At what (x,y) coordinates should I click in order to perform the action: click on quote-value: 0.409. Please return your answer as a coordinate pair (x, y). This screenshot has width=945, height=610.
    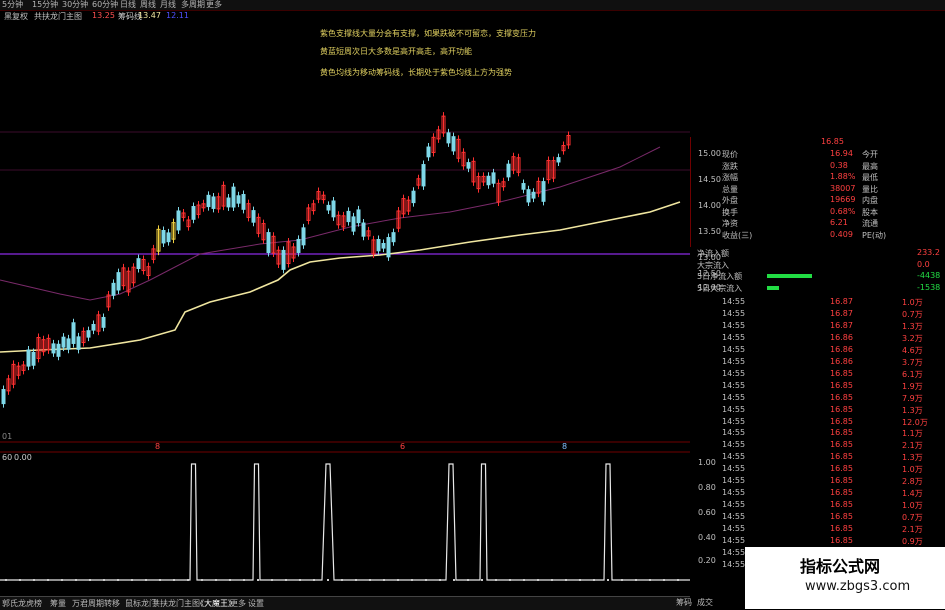
    Looking at the image, I should click on (841, 234).